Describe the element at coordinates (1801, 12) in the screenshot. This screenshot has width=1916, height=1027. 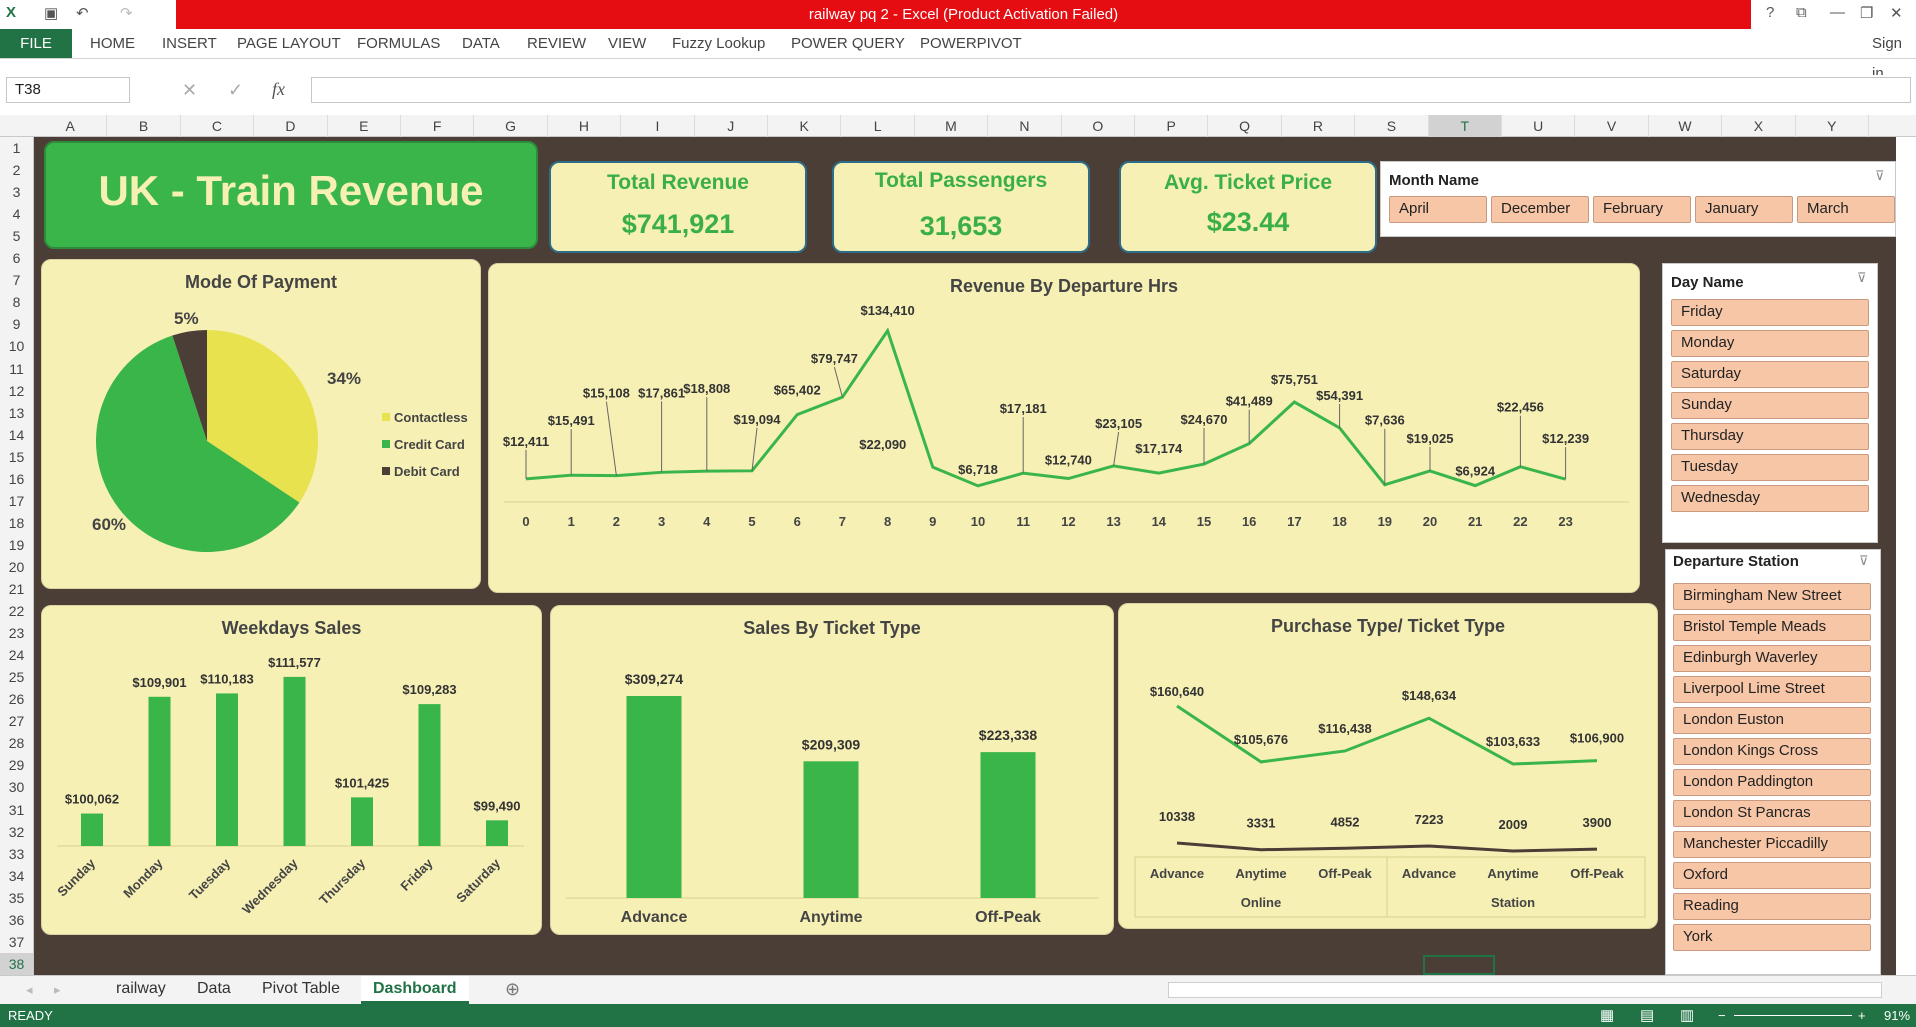
I see `ribbon-display-icon: ⧉` at that location.